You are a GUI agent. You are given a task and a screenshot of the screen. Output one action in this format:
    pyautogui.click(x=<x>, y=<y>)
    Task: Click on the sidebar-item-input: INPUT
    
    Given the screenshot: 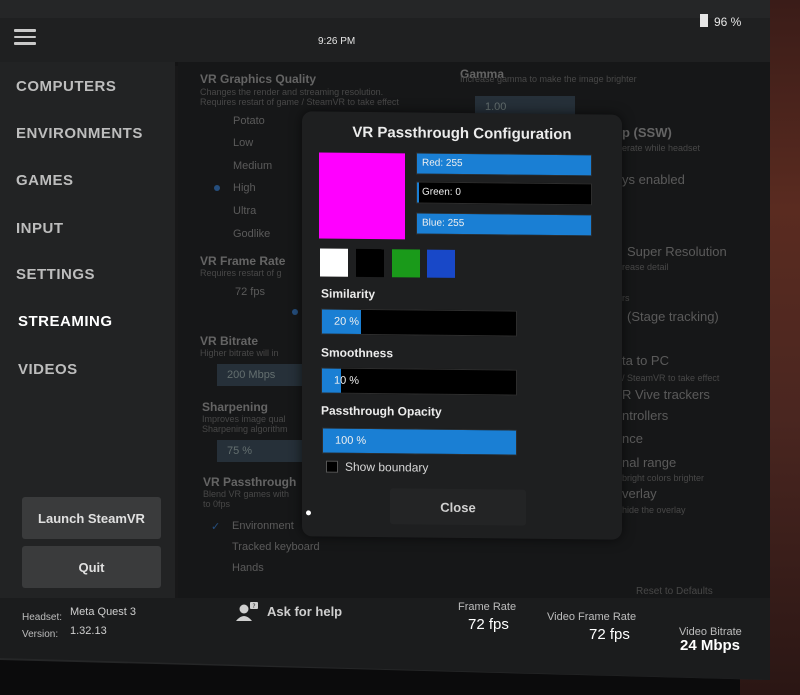 What is the action you would take?
    pyautogui.click(x=40, y=228)
    